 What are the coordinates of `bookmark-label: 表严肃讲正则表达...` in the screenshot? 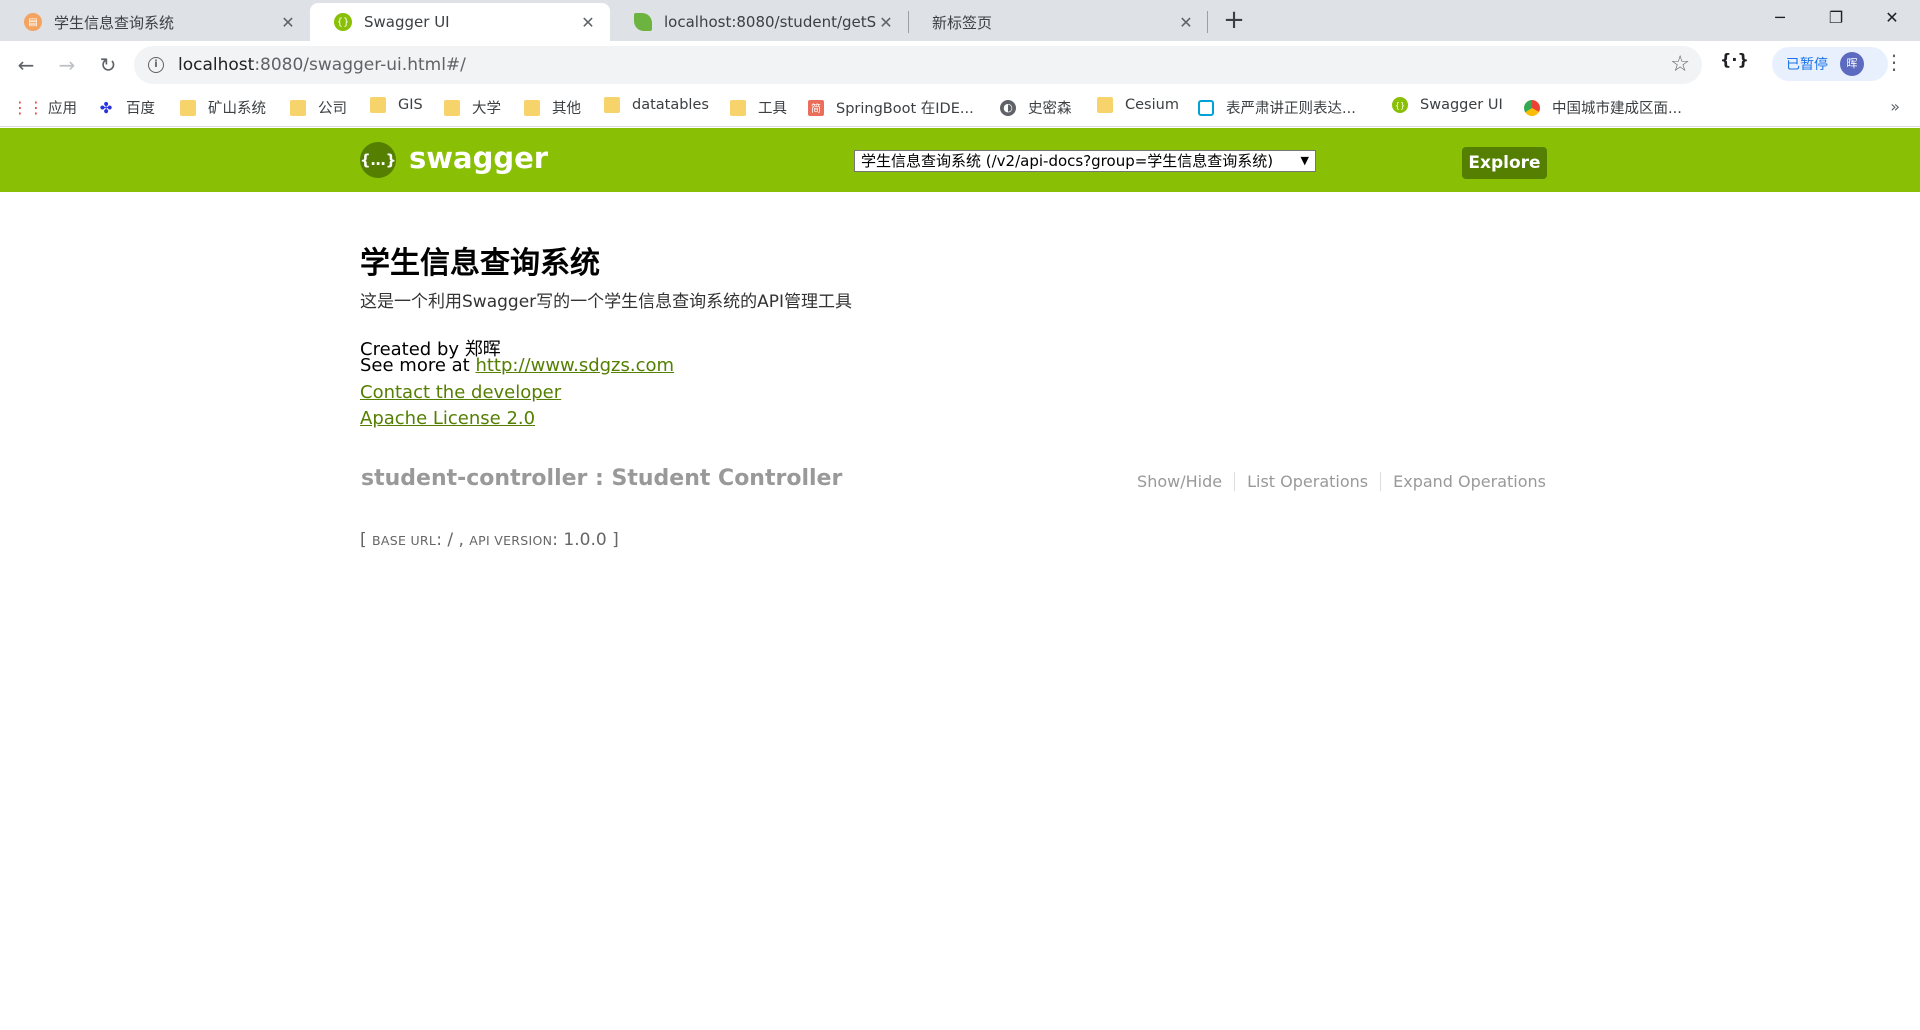 It's located at (1291, 109).